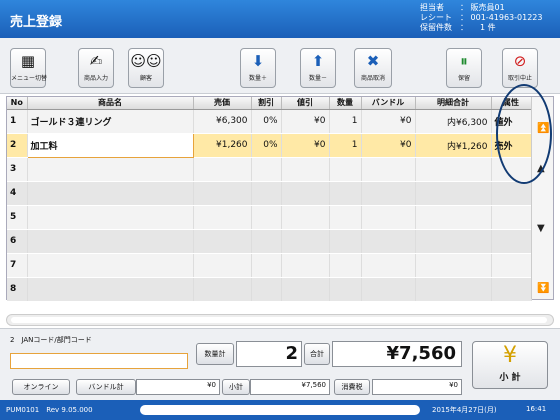  What do you see at coordinates (305, 121) in the screenshot?
I see `row-markdown: ¥0` at bounding box center [305, 121].